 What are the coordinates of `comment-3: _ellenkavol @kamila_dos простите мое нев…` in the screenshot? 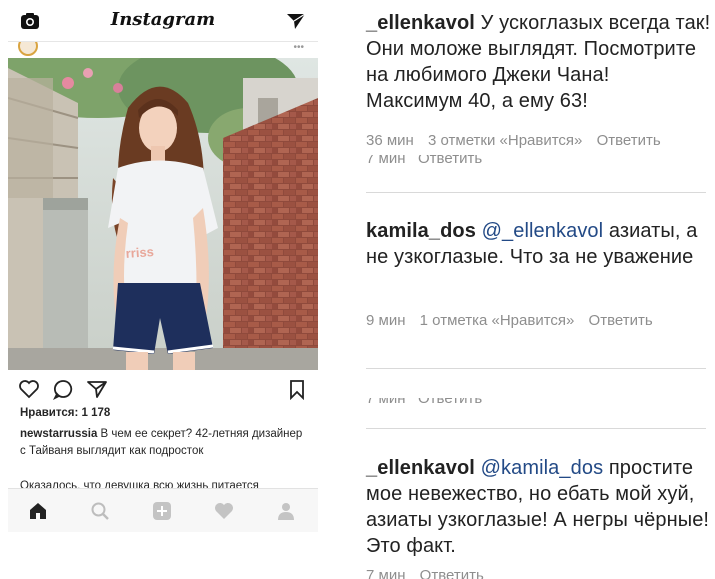 It's located at (538, 507).